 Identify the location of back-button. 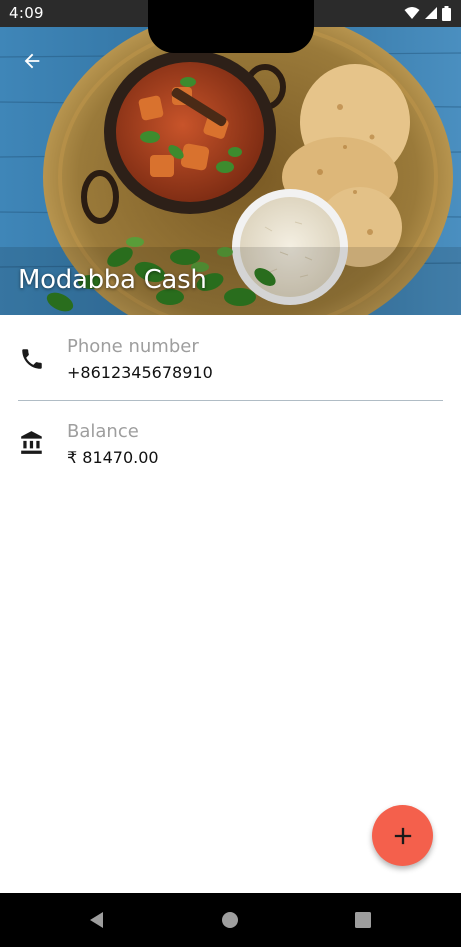
(32, 61).